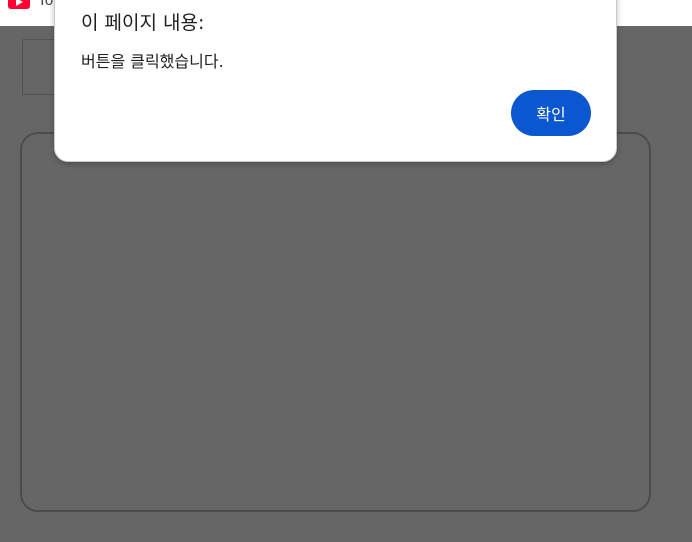 This screenshot has width=692, height=542. What do you see at coordinates (45, 4) in the screenshot?
I see `tab-title: Yo` at bounding box center [45, 4].